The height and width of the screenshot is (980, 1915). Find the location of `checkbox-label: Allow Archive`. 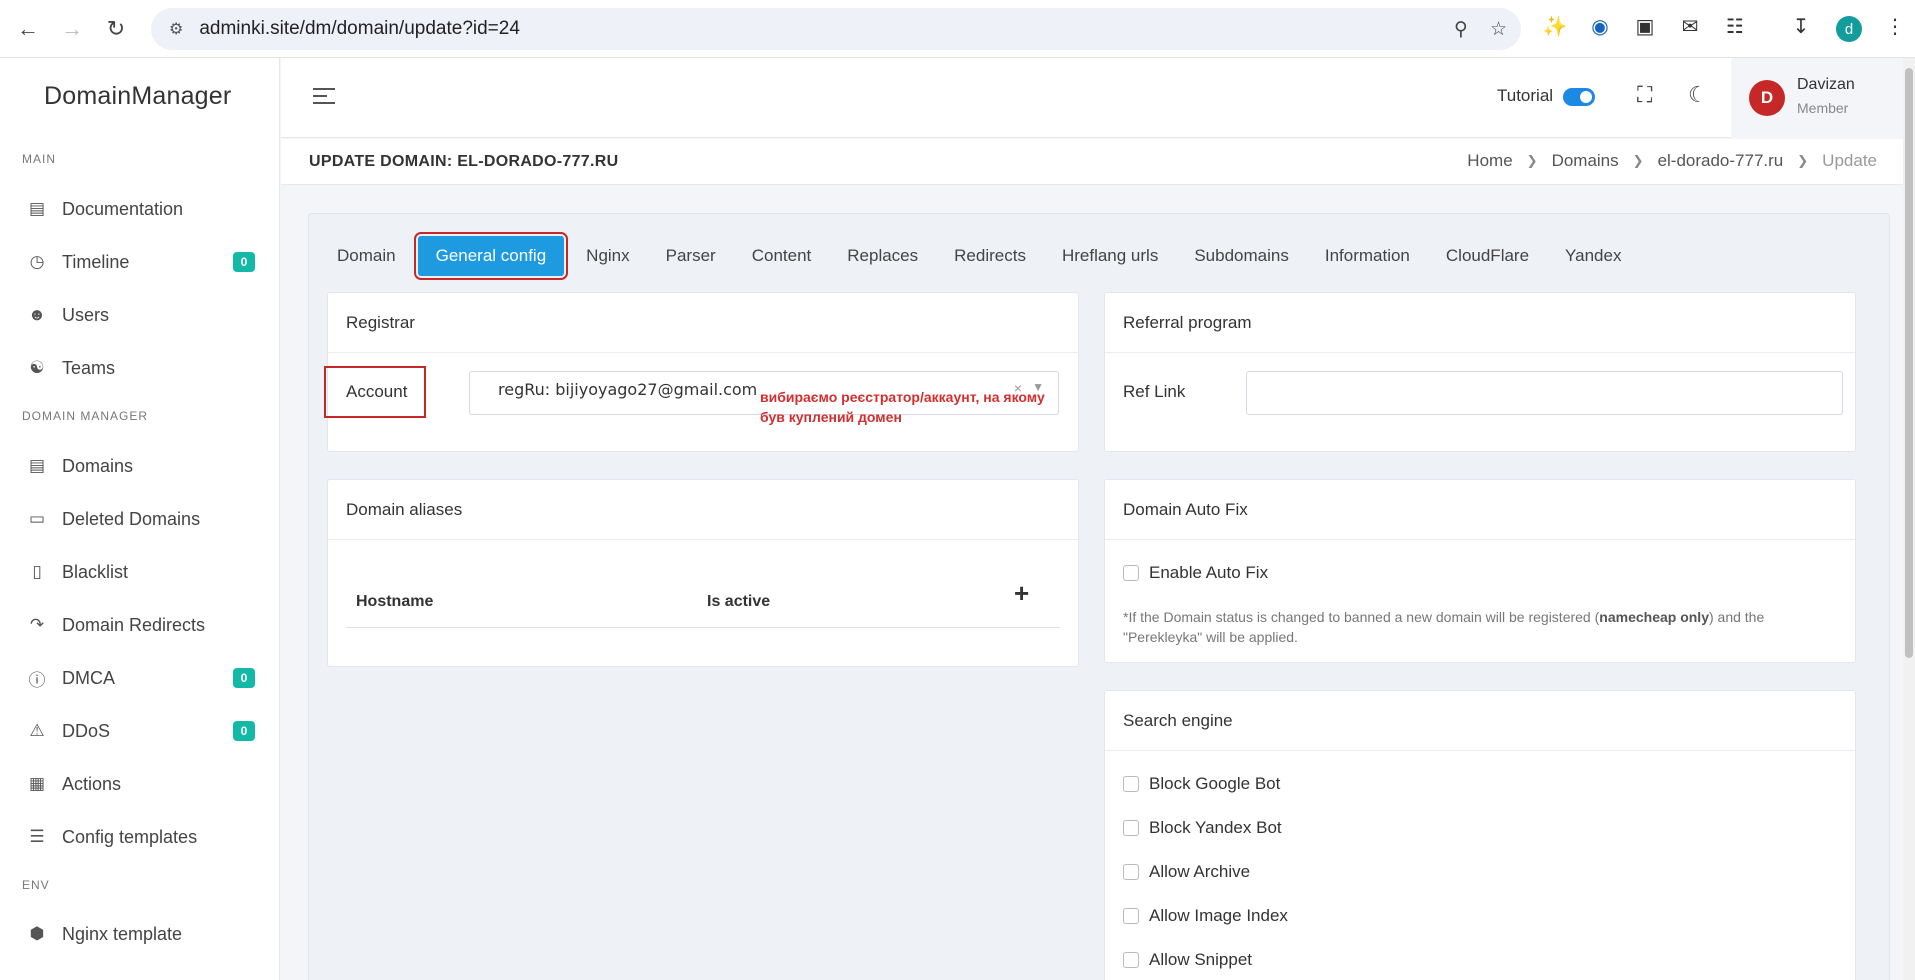

checkbox-label: Allow Archive is located at coordinates (1200, 871).